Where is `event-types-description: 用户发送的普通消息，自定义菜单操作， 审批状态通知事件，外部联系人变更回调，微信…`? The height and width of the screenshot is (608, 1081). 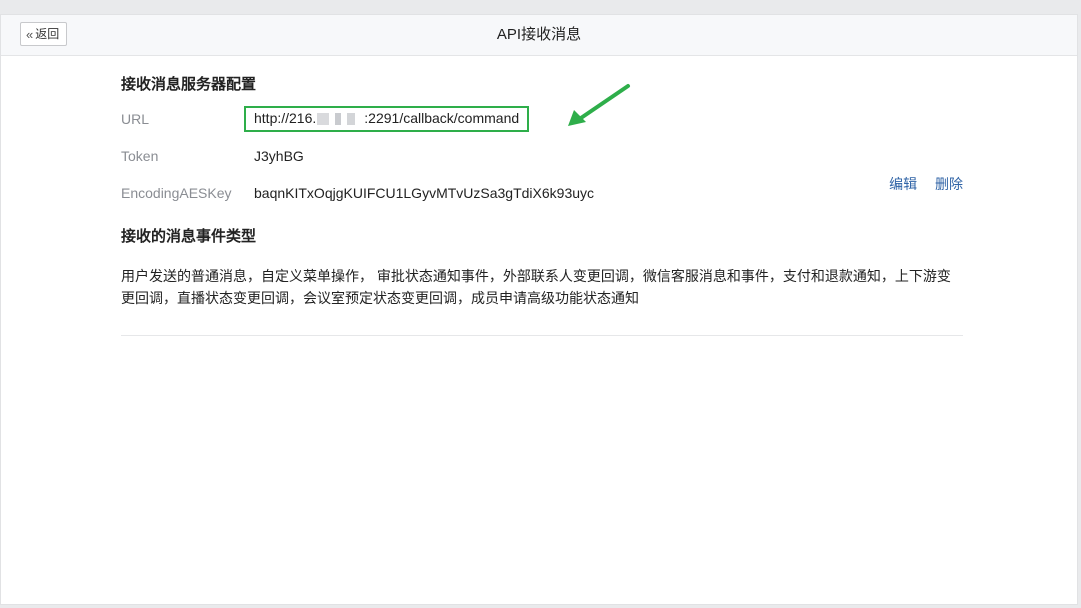 event-types-description: 用户发送的普通消息，自定义菜单操作， 审批状态通知事件，外部联系人变更回调，微信… is located at coordinates (536, 287).